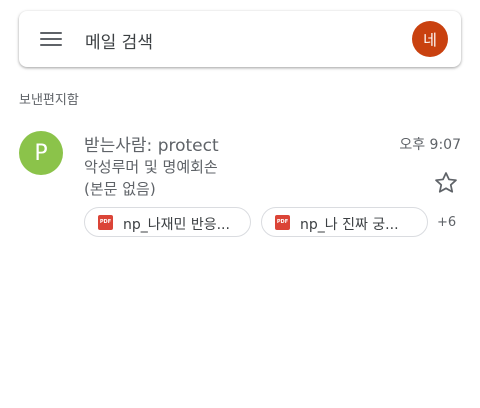 This screenshot has width=480, height=408. Describe the element at coordinates (430, 145) in the screenshot. I see `email-time: 오후 9:07` at that location.